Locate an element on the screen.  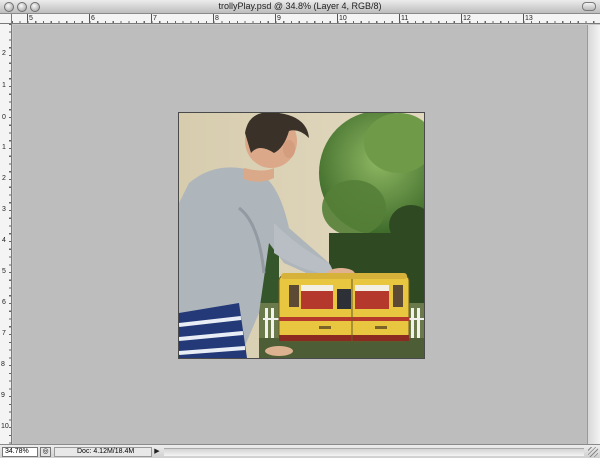
document-size-info: Doc: 4.12M/18.4M is located at coordinates (103, 452).